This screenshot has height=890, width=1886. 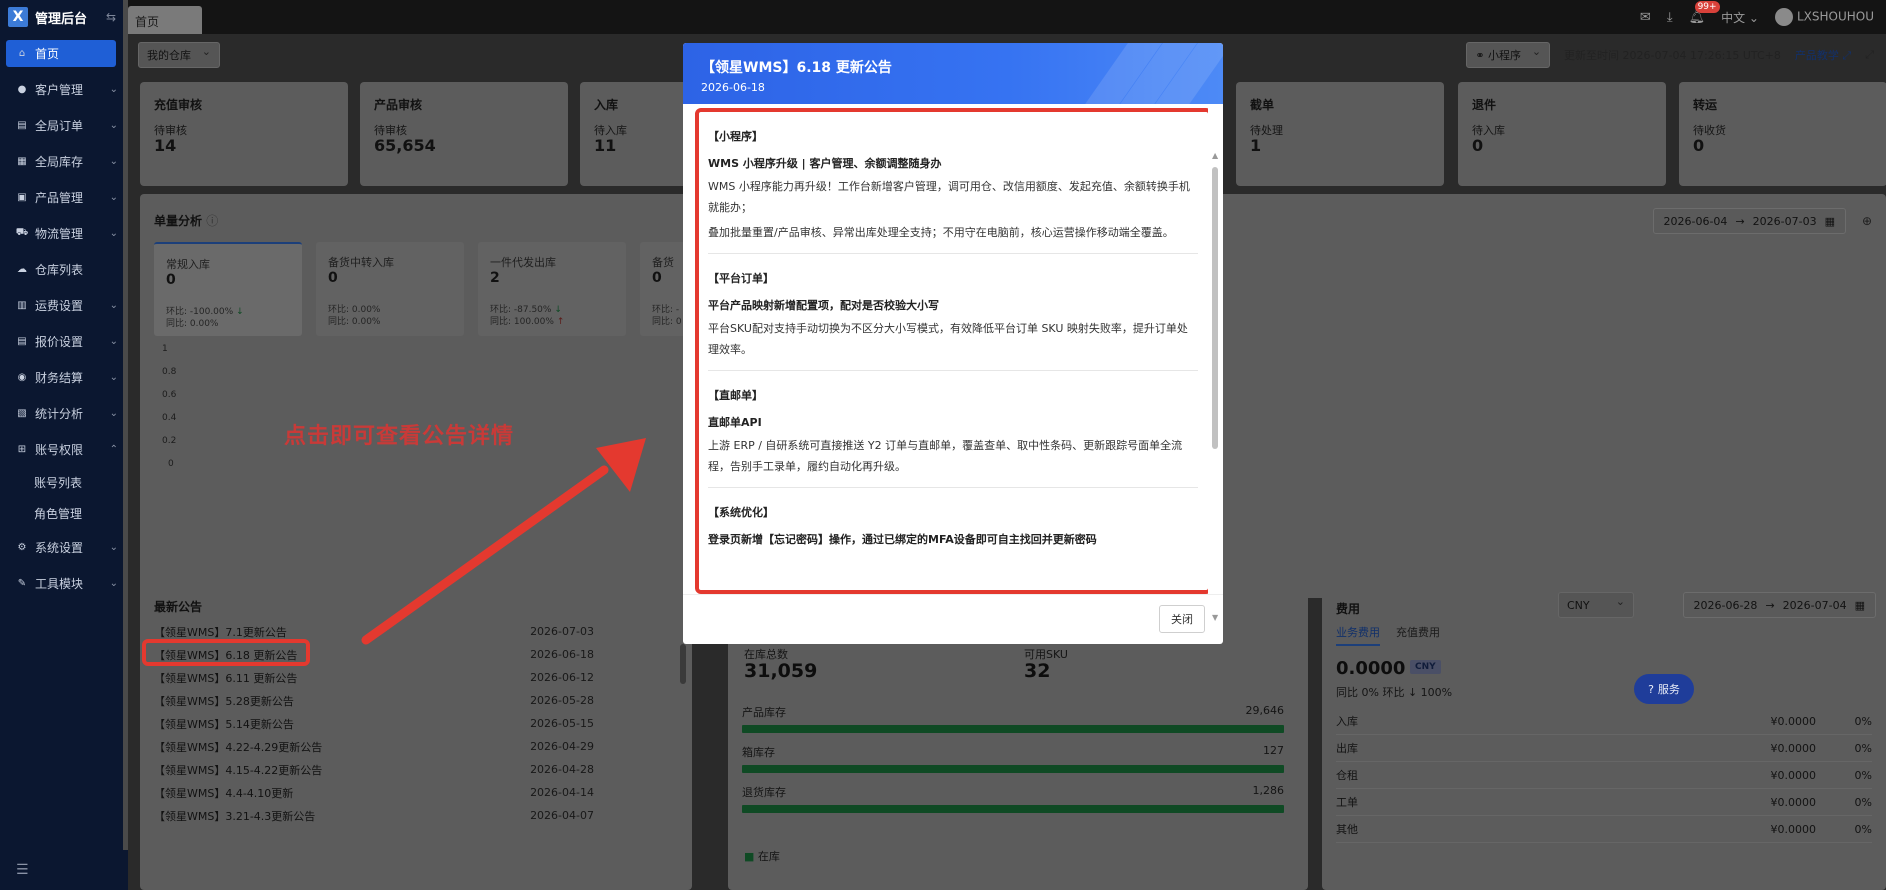 What do you see at coordinates (1268, 790) in the screenshot?
I see `bar-value: 1,286` at bounding box center [1268, 790].